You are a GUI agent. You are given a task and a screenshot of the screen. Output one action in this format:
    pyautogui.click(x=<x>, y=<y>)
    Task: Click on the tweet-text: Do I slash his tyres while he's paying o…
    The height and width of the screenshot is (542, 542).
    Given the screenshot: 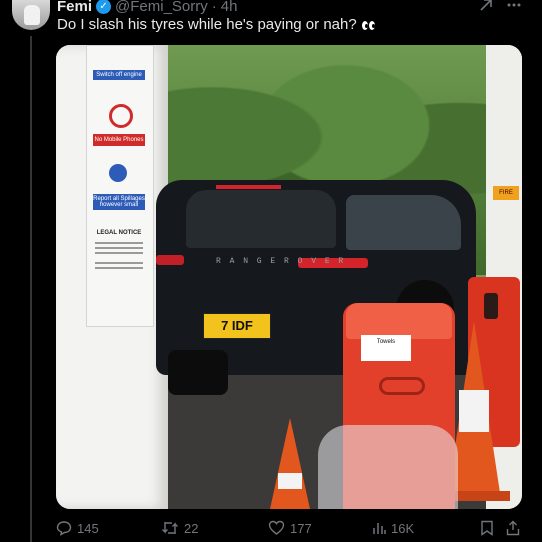 What is the action you would take?
    pyautogui.click(x=216, y=25)
    